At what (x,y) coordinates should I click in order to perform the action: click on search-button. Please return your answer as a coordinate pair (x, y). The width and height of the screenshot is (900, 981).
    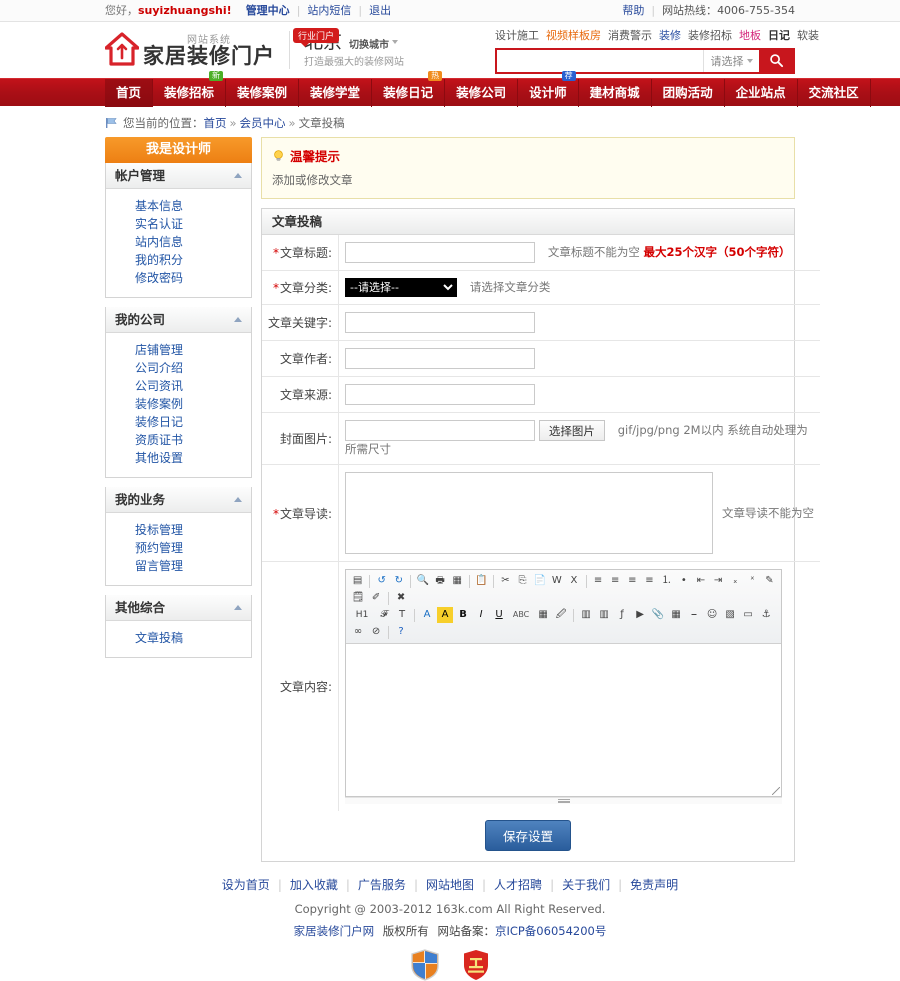
    Looking at the image, I should click on (776, 60).